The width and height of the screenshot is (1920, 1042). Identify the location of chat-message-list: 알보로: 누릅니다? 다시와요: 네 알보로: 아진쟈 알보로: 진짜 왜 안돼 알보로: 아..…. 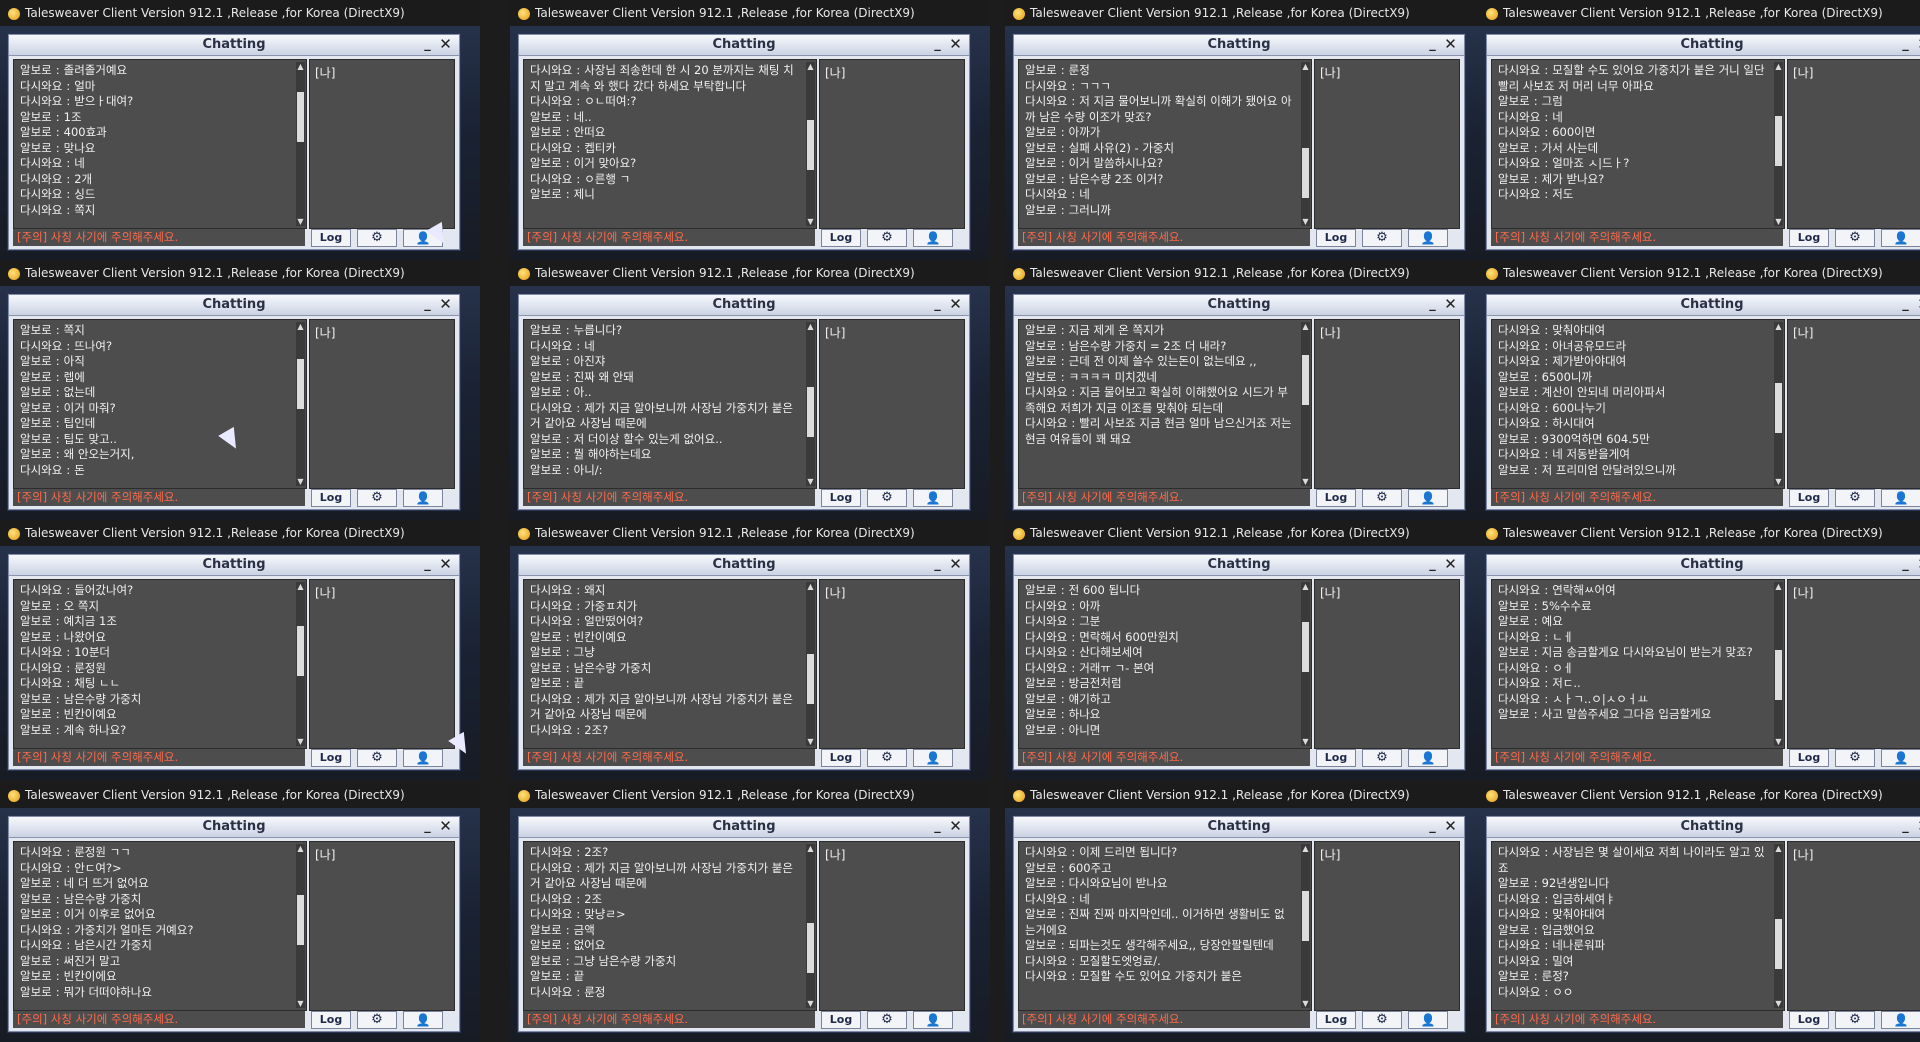
(670, 404).